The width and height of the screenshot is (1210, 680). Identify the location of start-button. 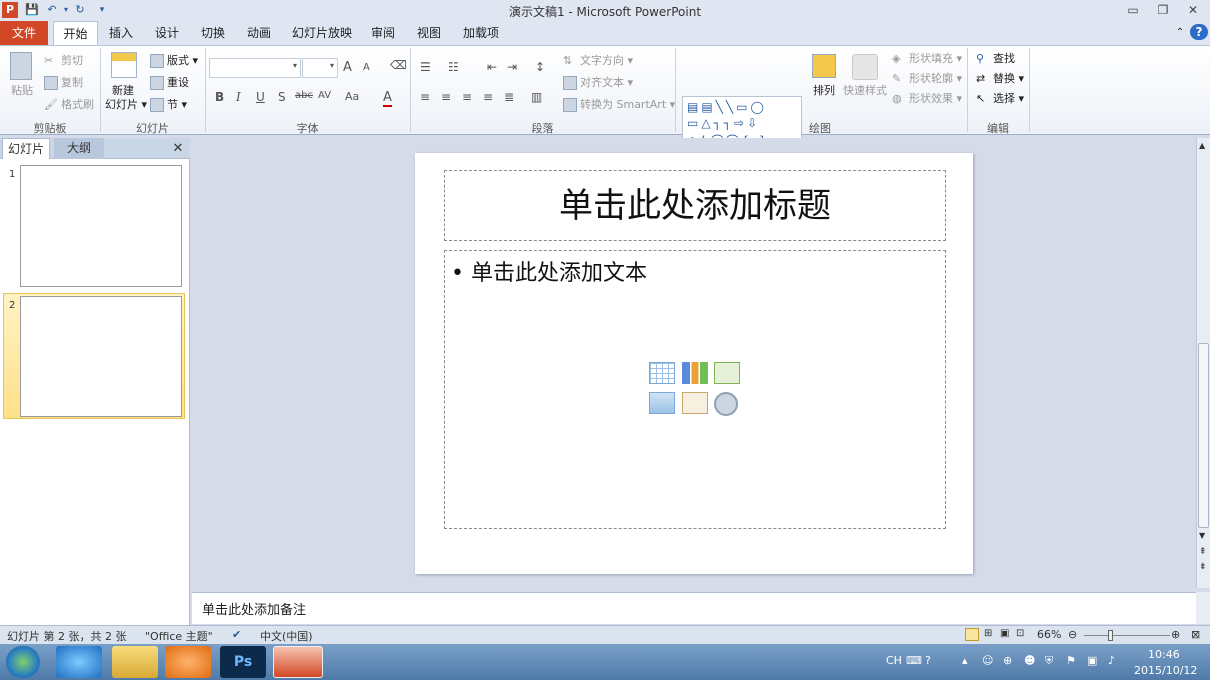
(23, 662).